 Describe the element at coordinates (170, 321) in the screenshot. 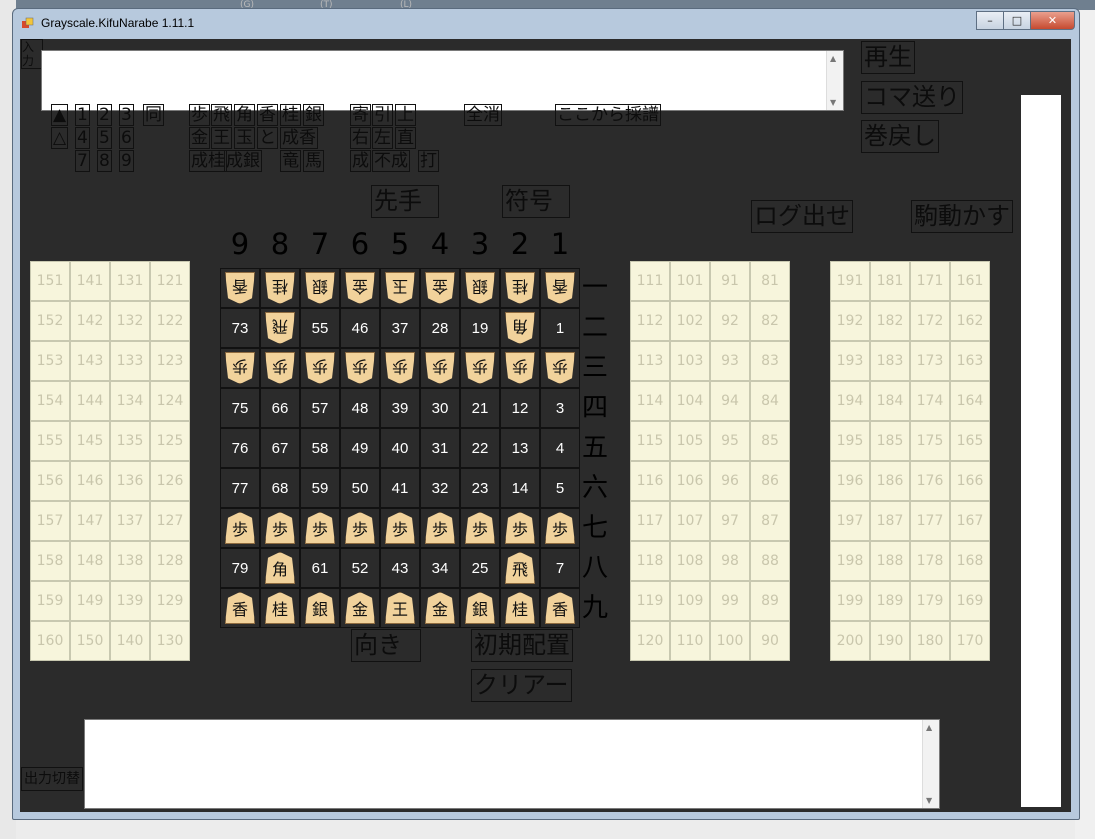

I see `stand-slot: 122` at that location.